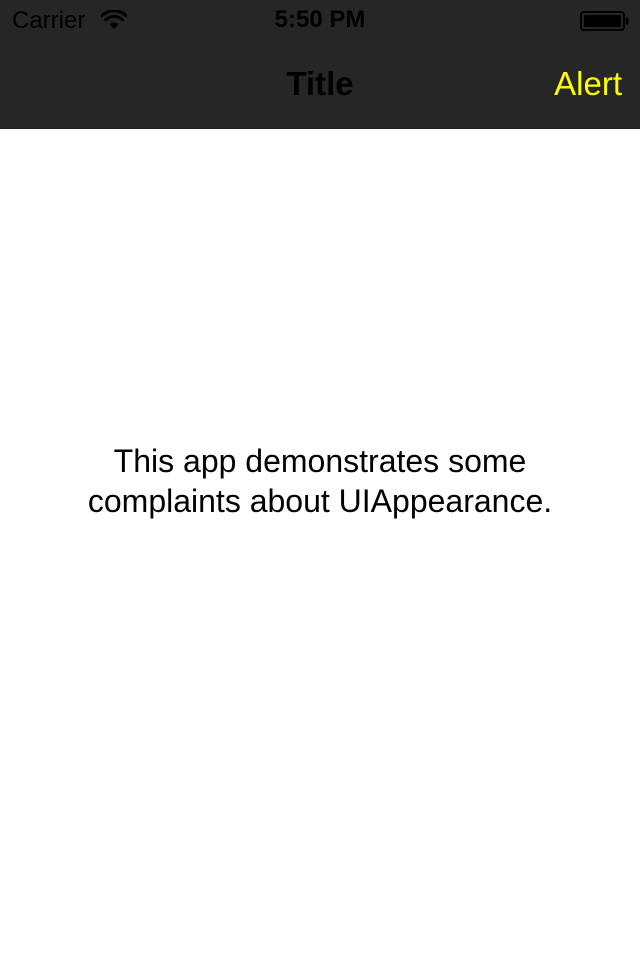 The image size is (640, 960). What do you see at coordinates (588, 84) in the screenshot?
I see `alert-button: Alert` at bounding box center [588, 84].